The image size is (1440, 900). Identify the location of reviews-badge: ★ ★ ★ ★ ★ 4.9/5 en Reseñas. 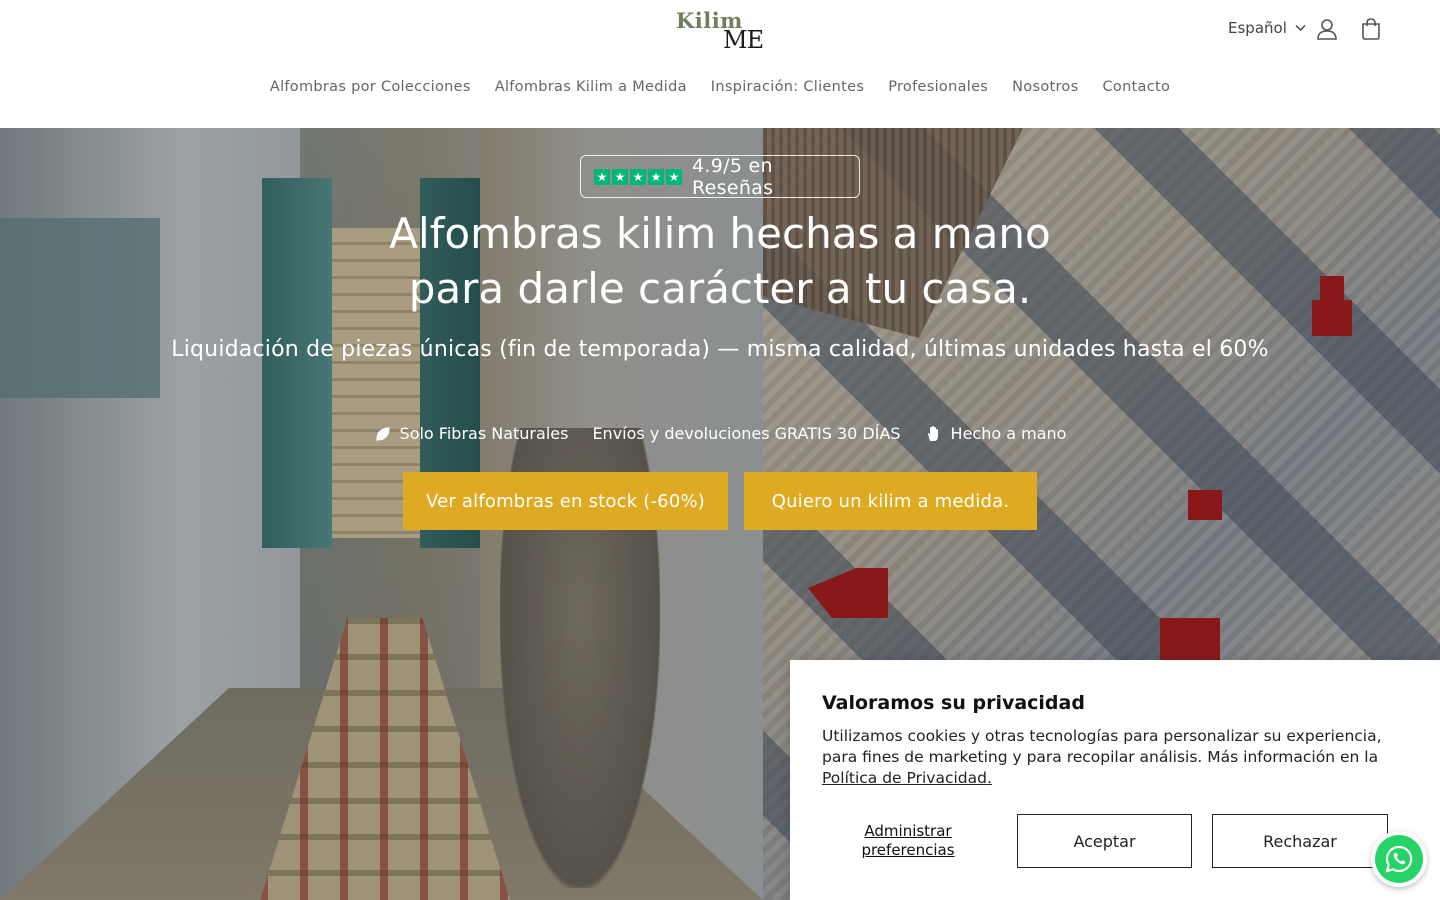
(720, 176).